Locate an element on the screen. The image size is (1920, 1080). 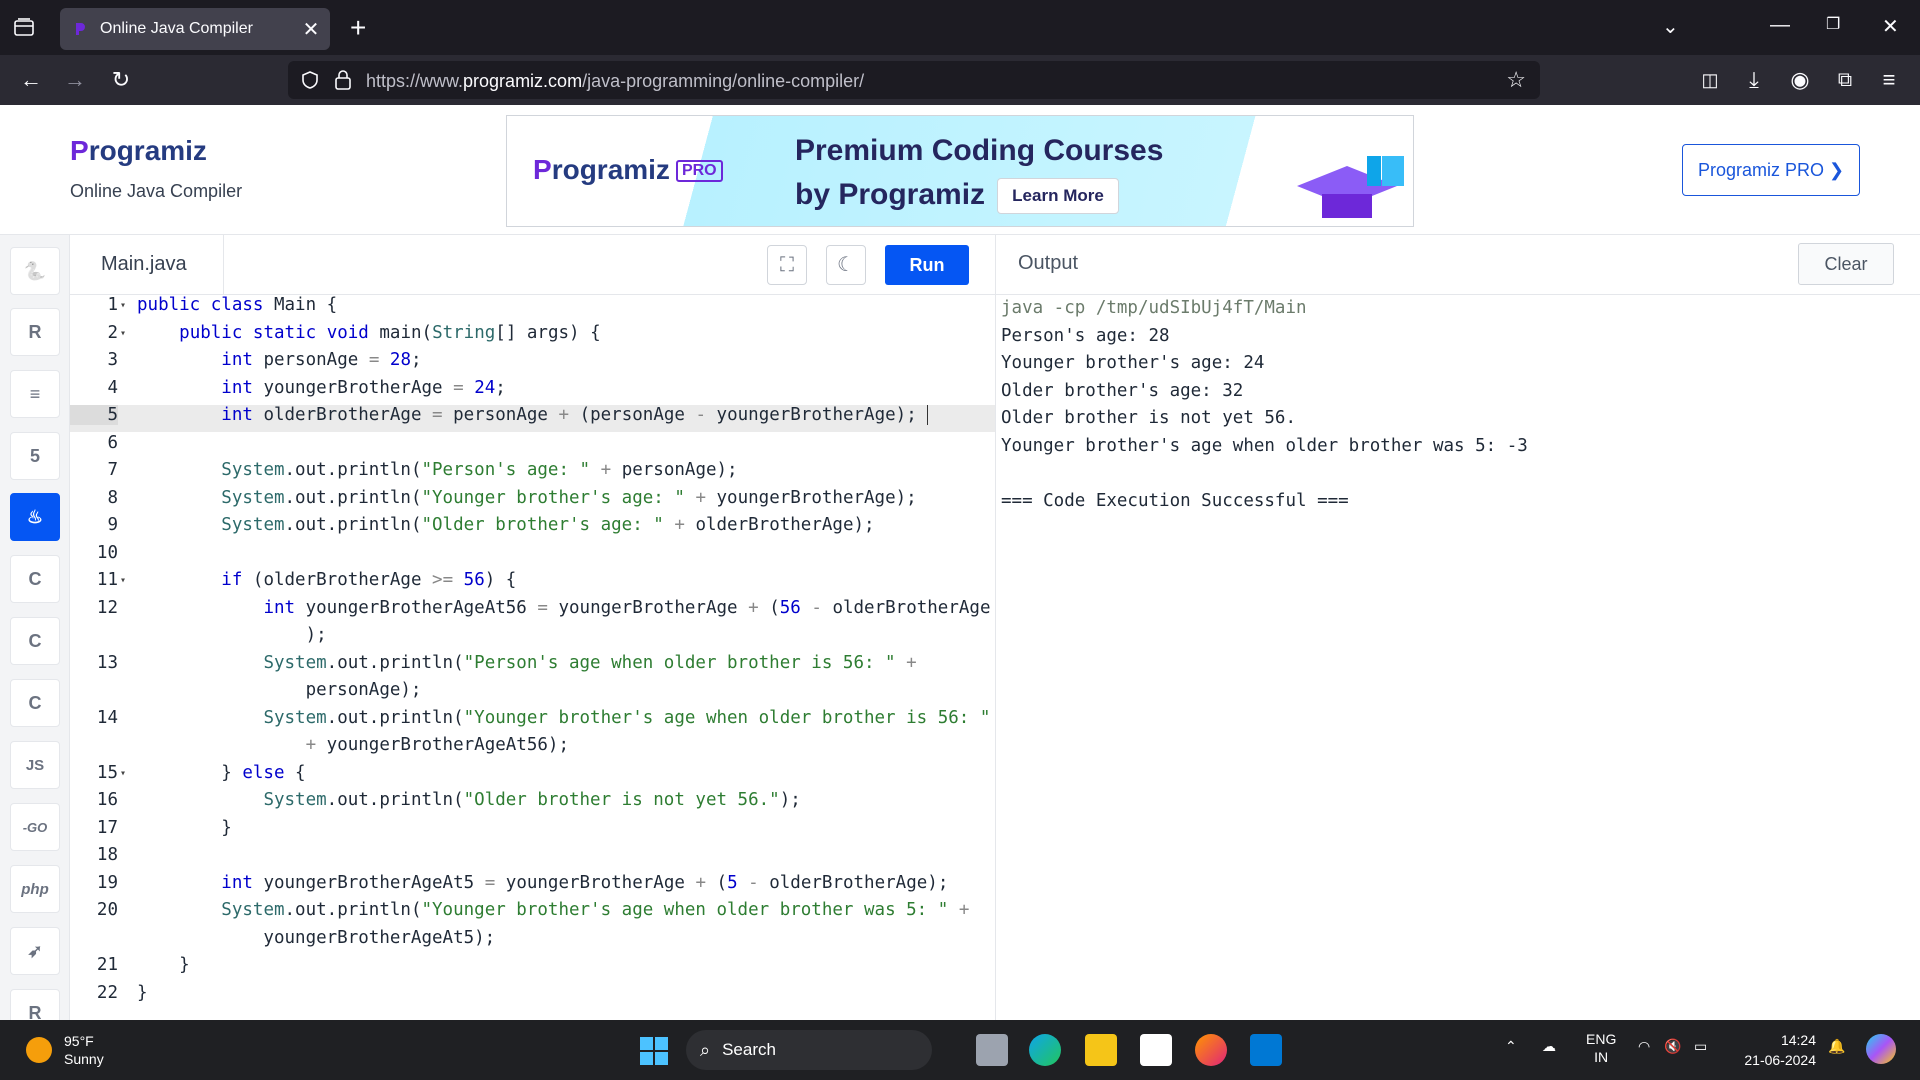
browser-tab-active: Online Java Compiler ✕ is located at coordinates (195, 29).